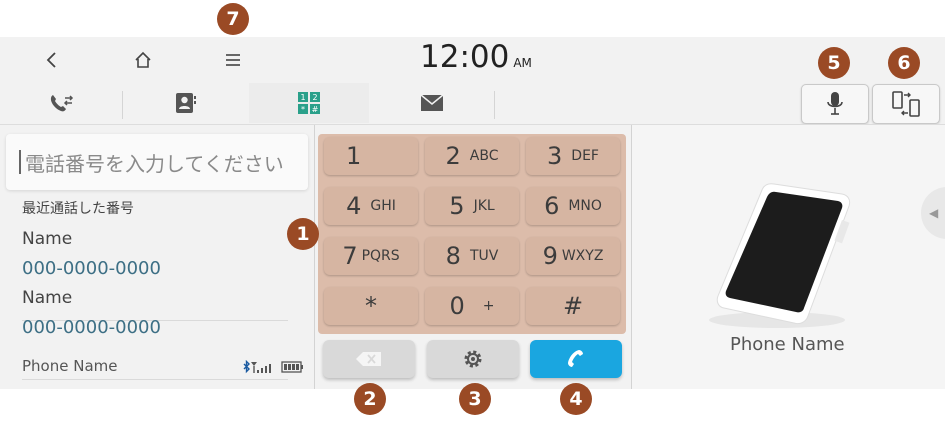 This screenshot has height=421, width=945. Describe the element at coordinates (370, 399) in the screenshot. I see `callout-2: 2` at that location.